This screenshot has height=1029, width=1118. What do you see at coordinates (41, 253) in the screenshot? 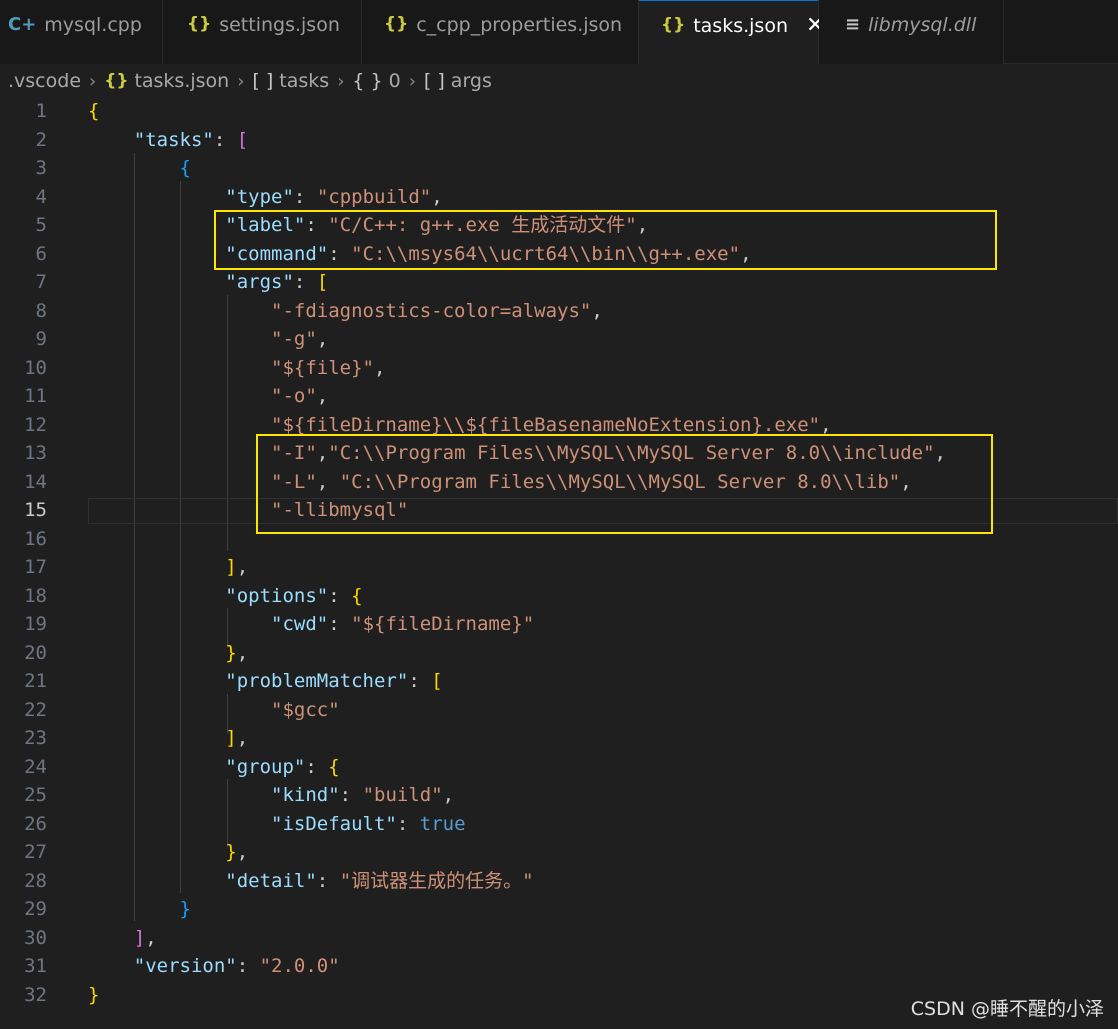
I see `line-number: 6` at bounding box center [41, 253].